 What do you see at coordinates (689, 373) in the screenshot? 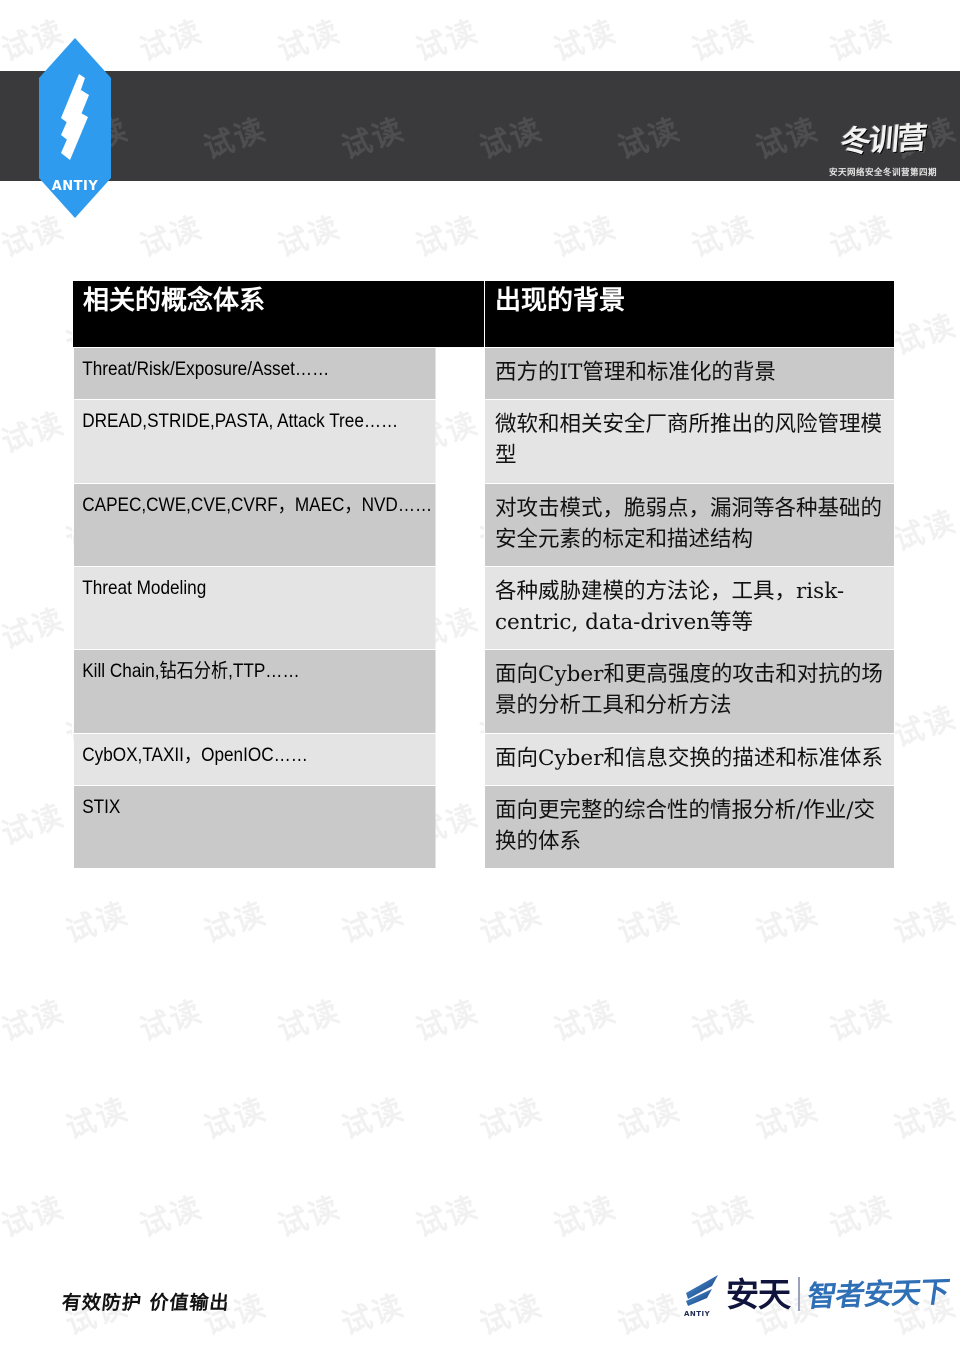
I see `cell-background: 西方的IT管理和标准化的背景` at bounding box center [689, 373].